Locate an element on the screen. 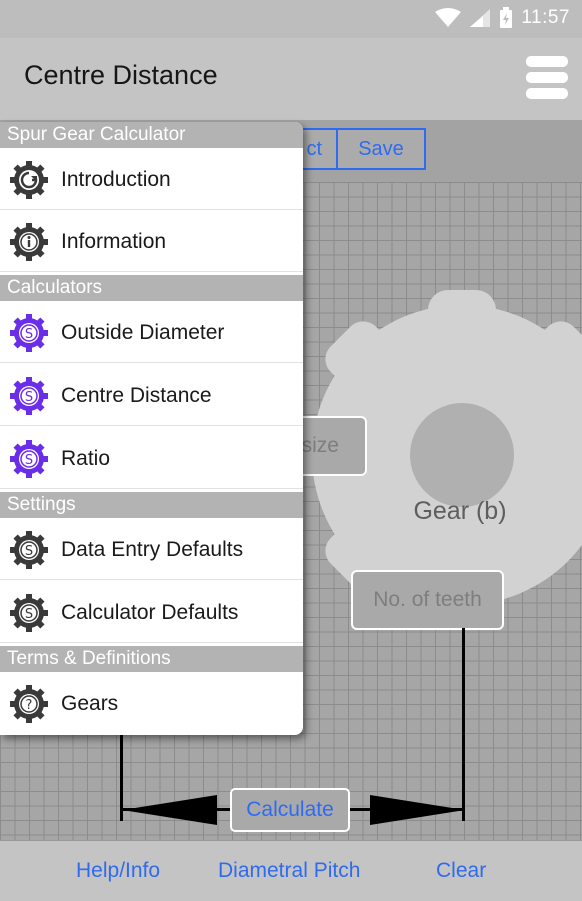 The image size is (582, 901). menu-item-information: Information is located at coordinates (151, 241).